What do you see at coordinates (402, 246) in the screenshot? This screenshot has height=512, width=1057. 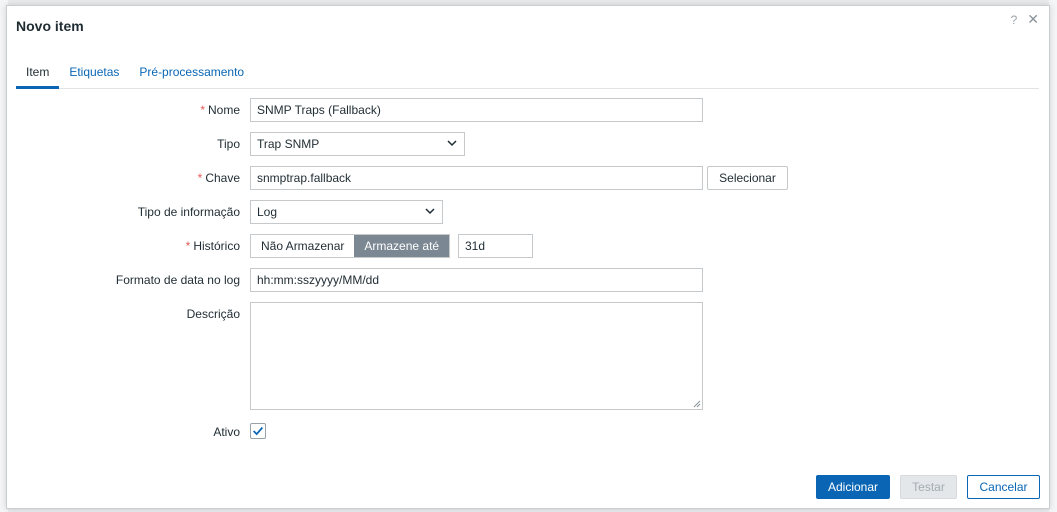 I see `history-option-yes: Armazene até` at bounding box center [402, 246].